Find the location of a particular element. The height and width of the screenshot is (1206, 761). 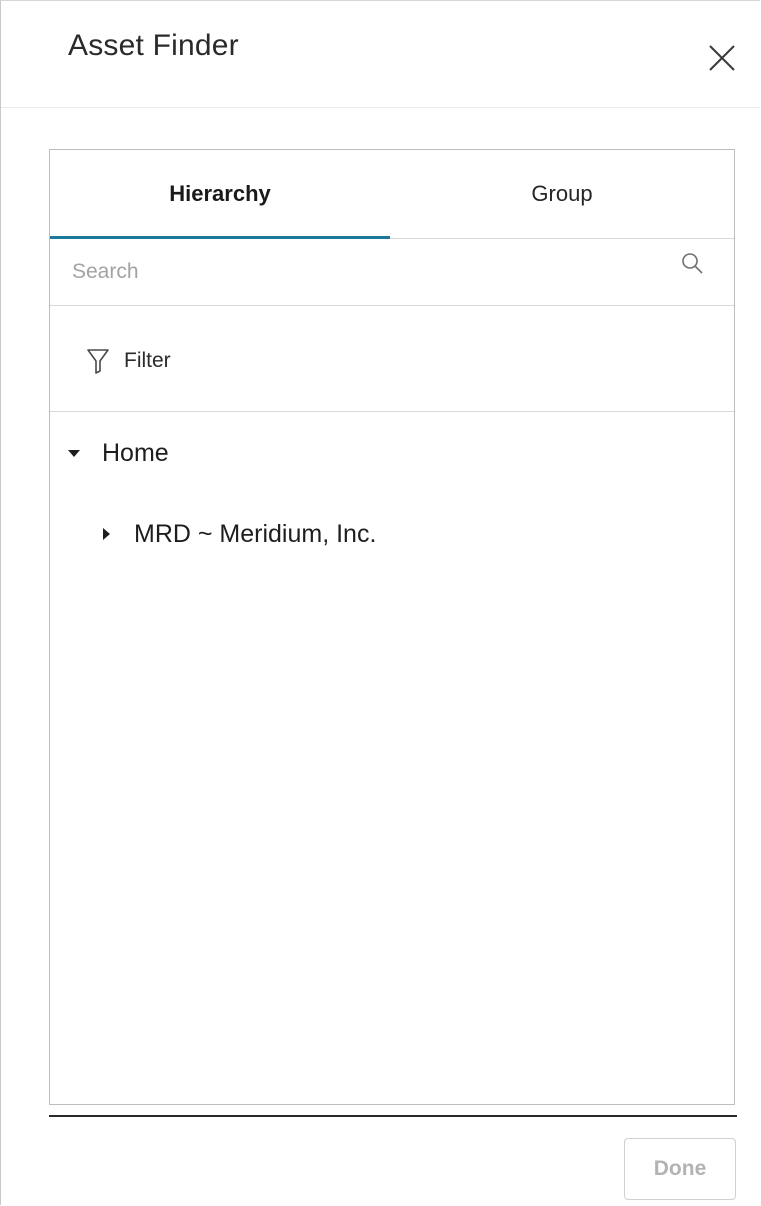

footer-divider is located at coordinates (393, 1116).